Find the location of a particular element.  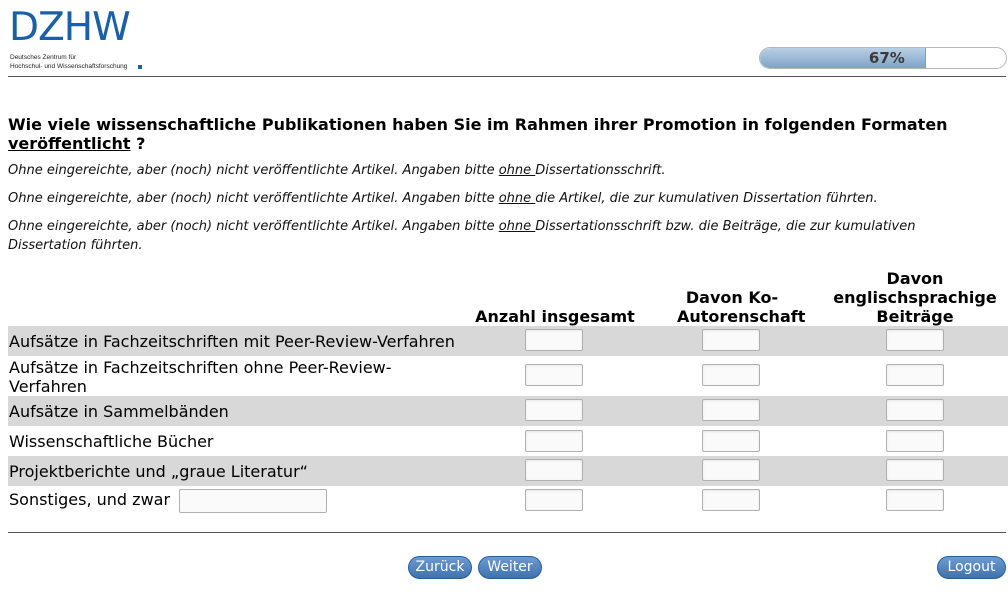

progress-bar: 67% is located at coordinates (883, 58).